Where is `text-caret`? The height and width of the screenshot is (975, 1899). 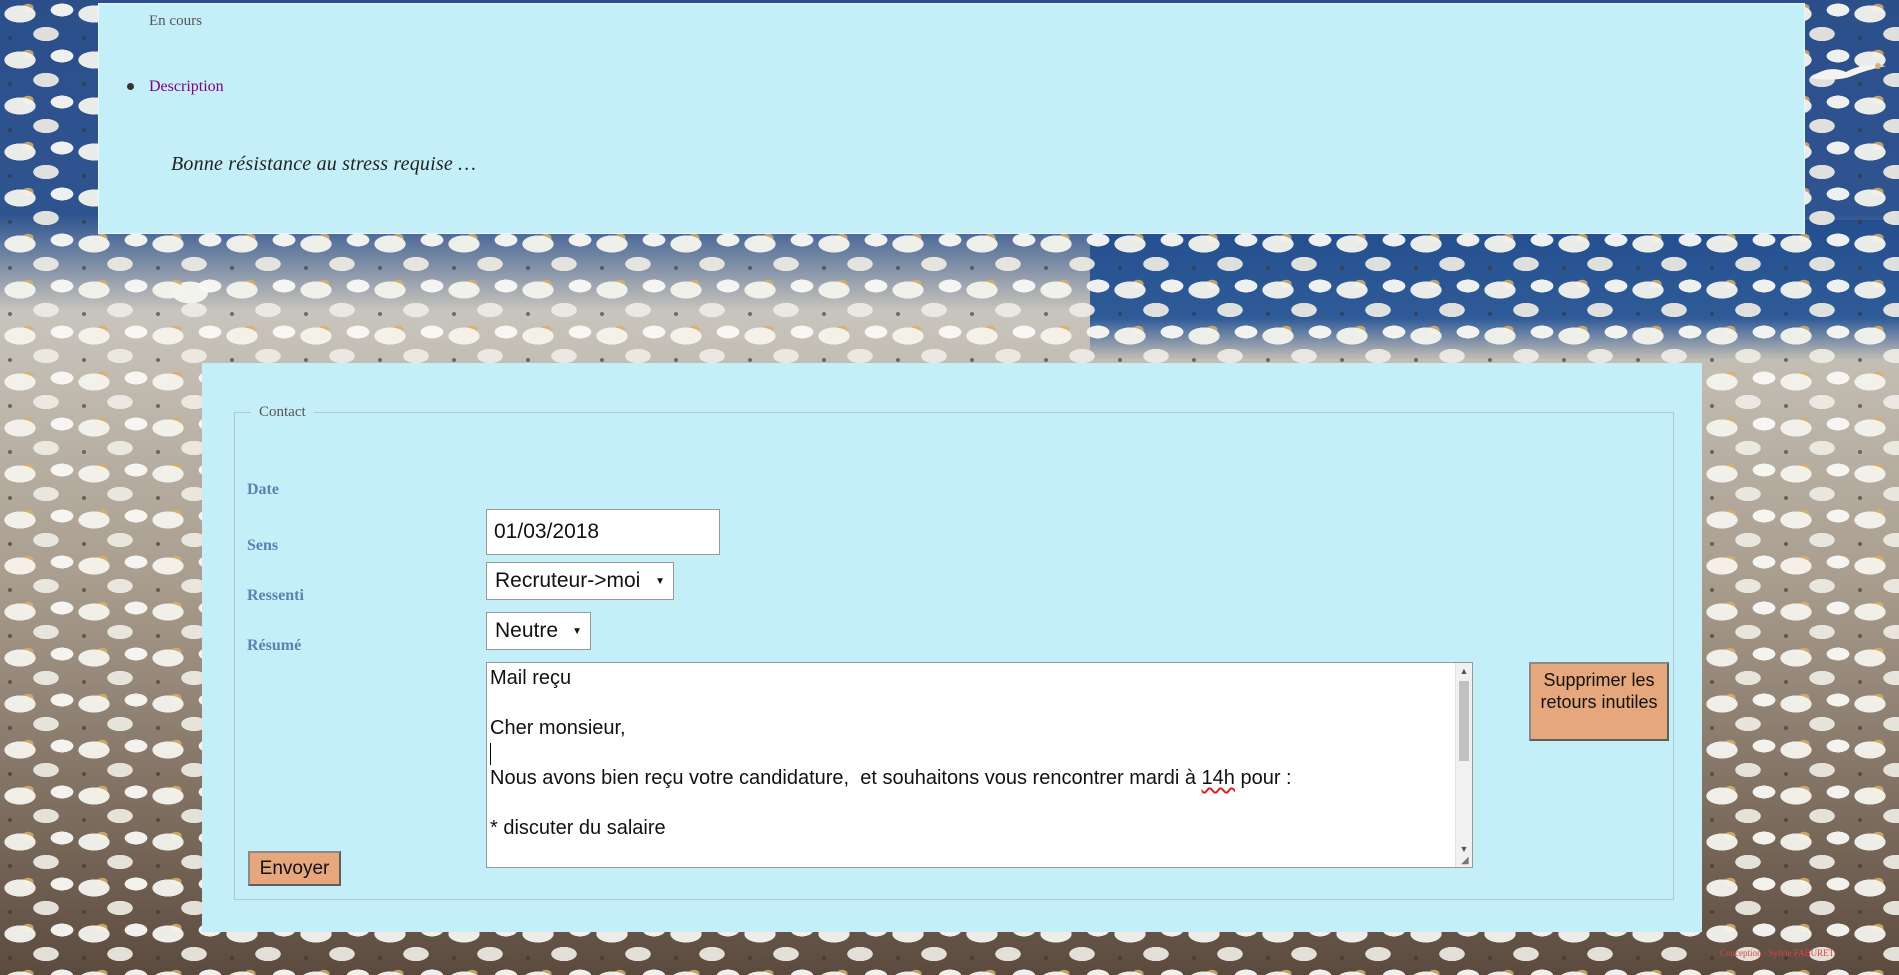
text-caret is located at coordinates (490, 753).